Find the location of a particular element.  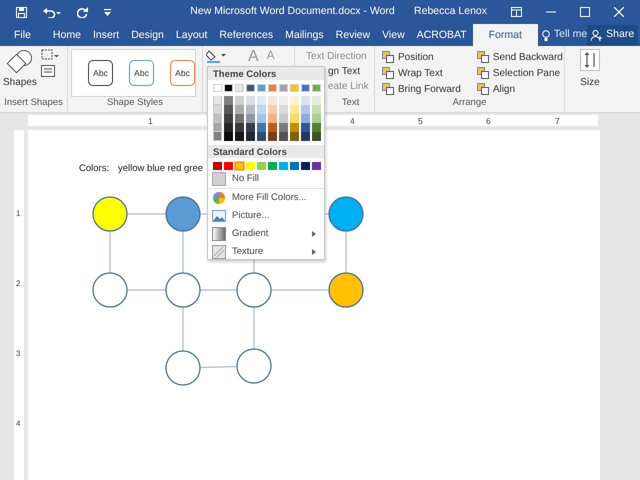

close-icon is located at coordinates (619, 12).